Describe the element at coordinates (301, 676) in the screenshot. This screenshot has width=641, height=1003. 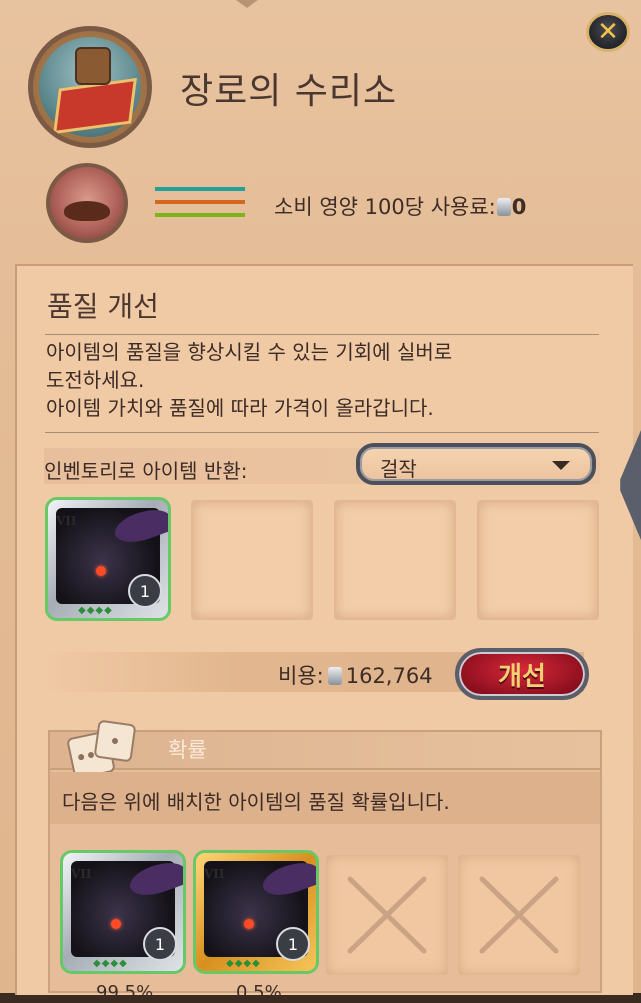
I see `cost-label: 비용:` at that location.